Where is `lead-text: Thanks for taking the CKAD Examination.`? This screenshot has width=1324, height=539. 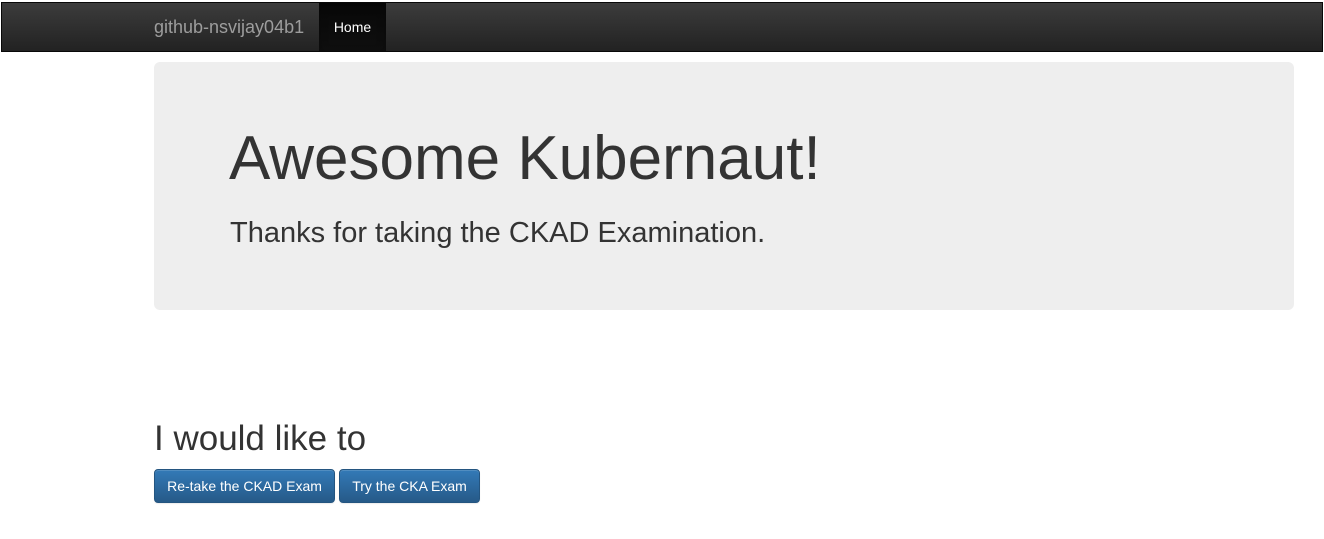
lead-text: Thanks for taking the CKAD Examination. is located at coordinates (498, 233).